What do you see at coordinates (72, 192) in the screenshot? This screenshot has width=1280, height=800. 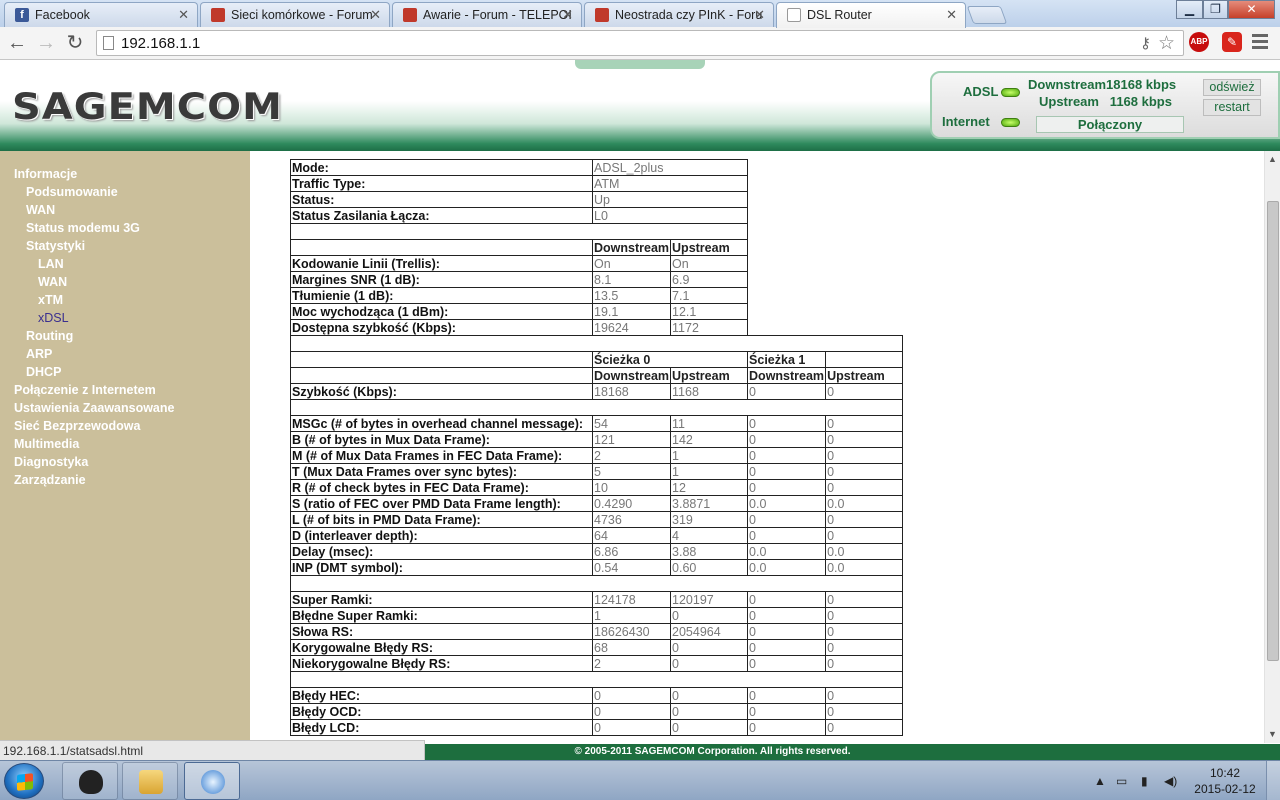 I see `sidebar-item-podsumowanie: Podsumowanie` at bounding box center [72, 192].